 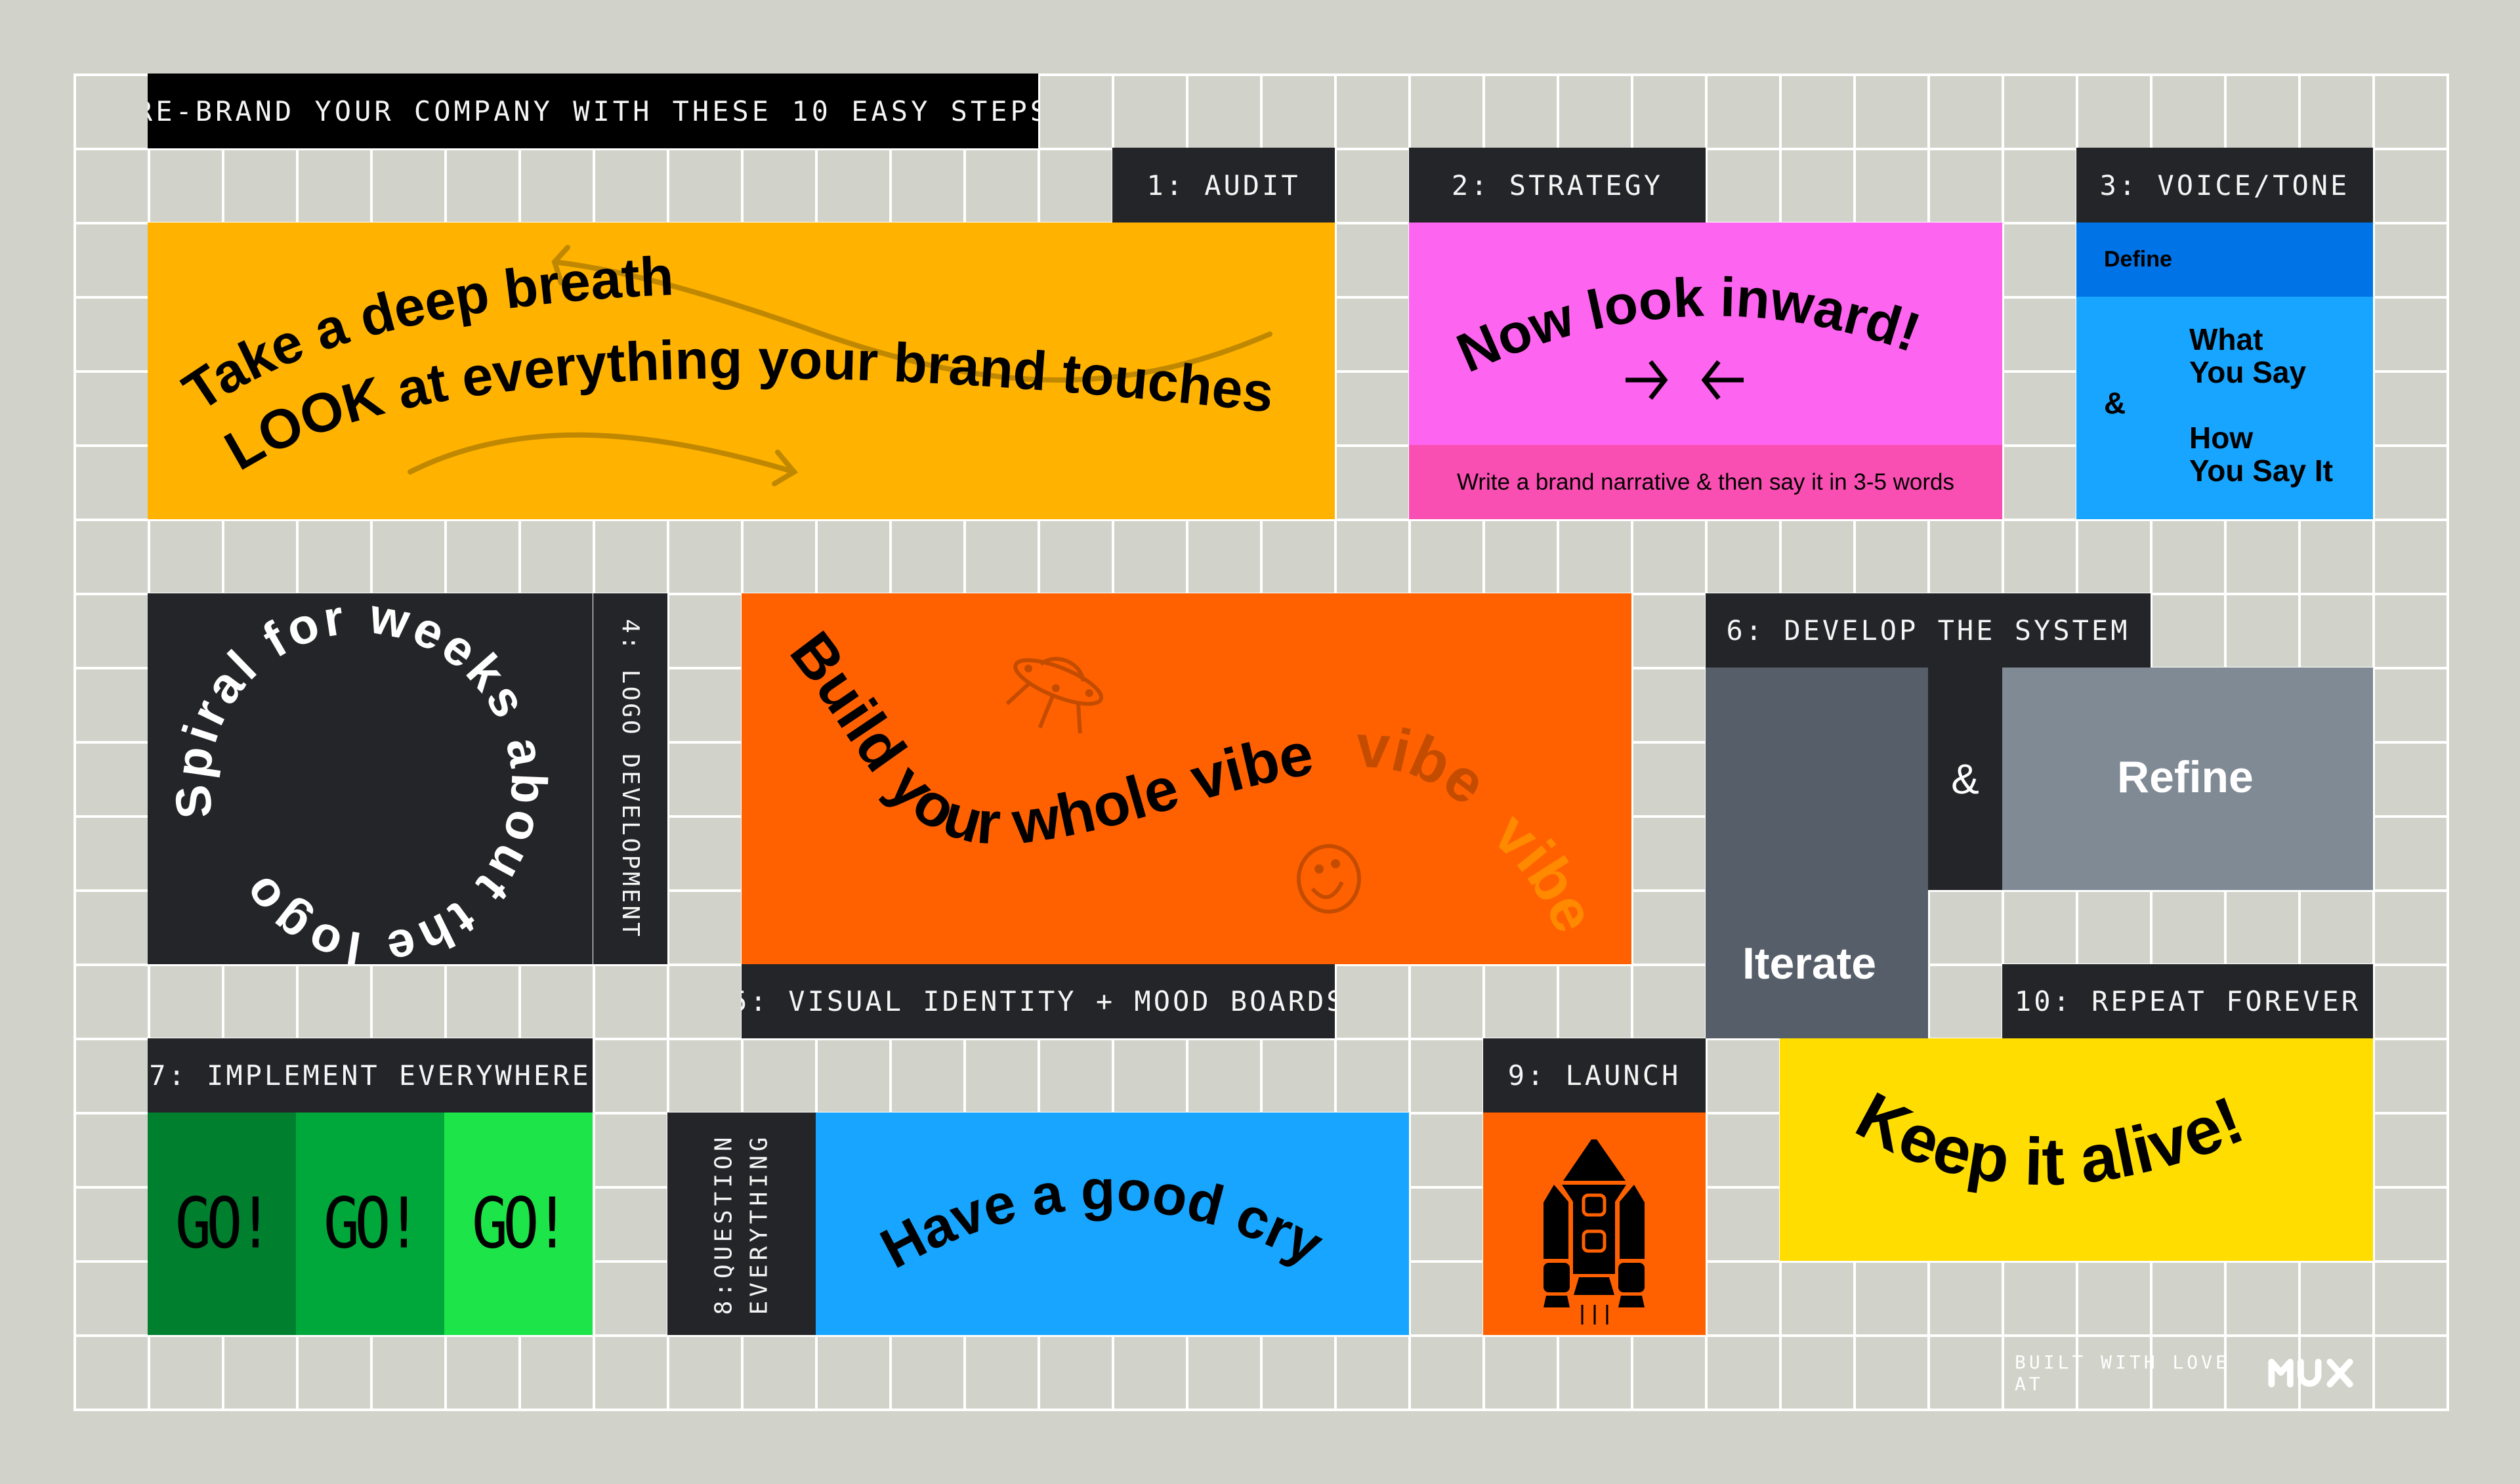 I want to click on strategy-card: Now look inward!, so click(x=1705, y=334).